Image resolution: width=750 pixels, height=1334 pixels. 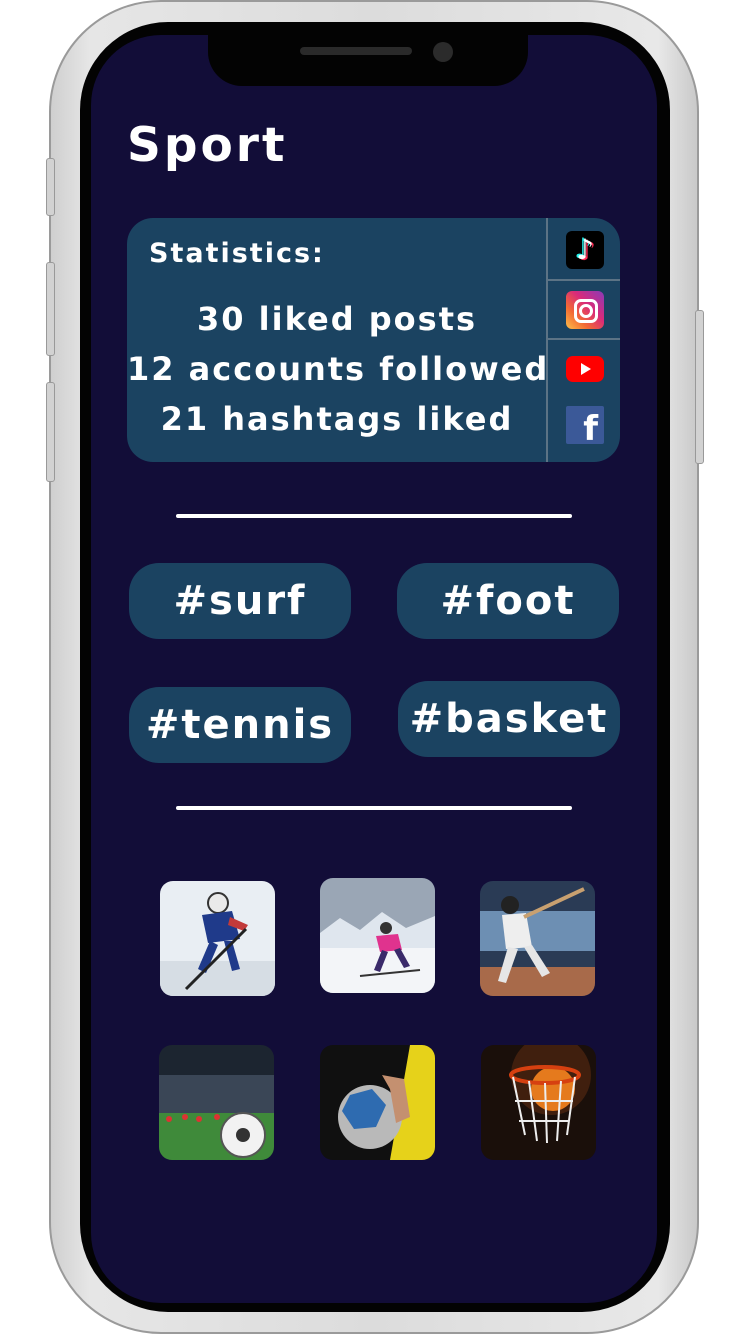 What do you see at coordinates (240, 601) in the screenshot?
I see `hashtag-surf: #surf` at bounding box center [240, 601].